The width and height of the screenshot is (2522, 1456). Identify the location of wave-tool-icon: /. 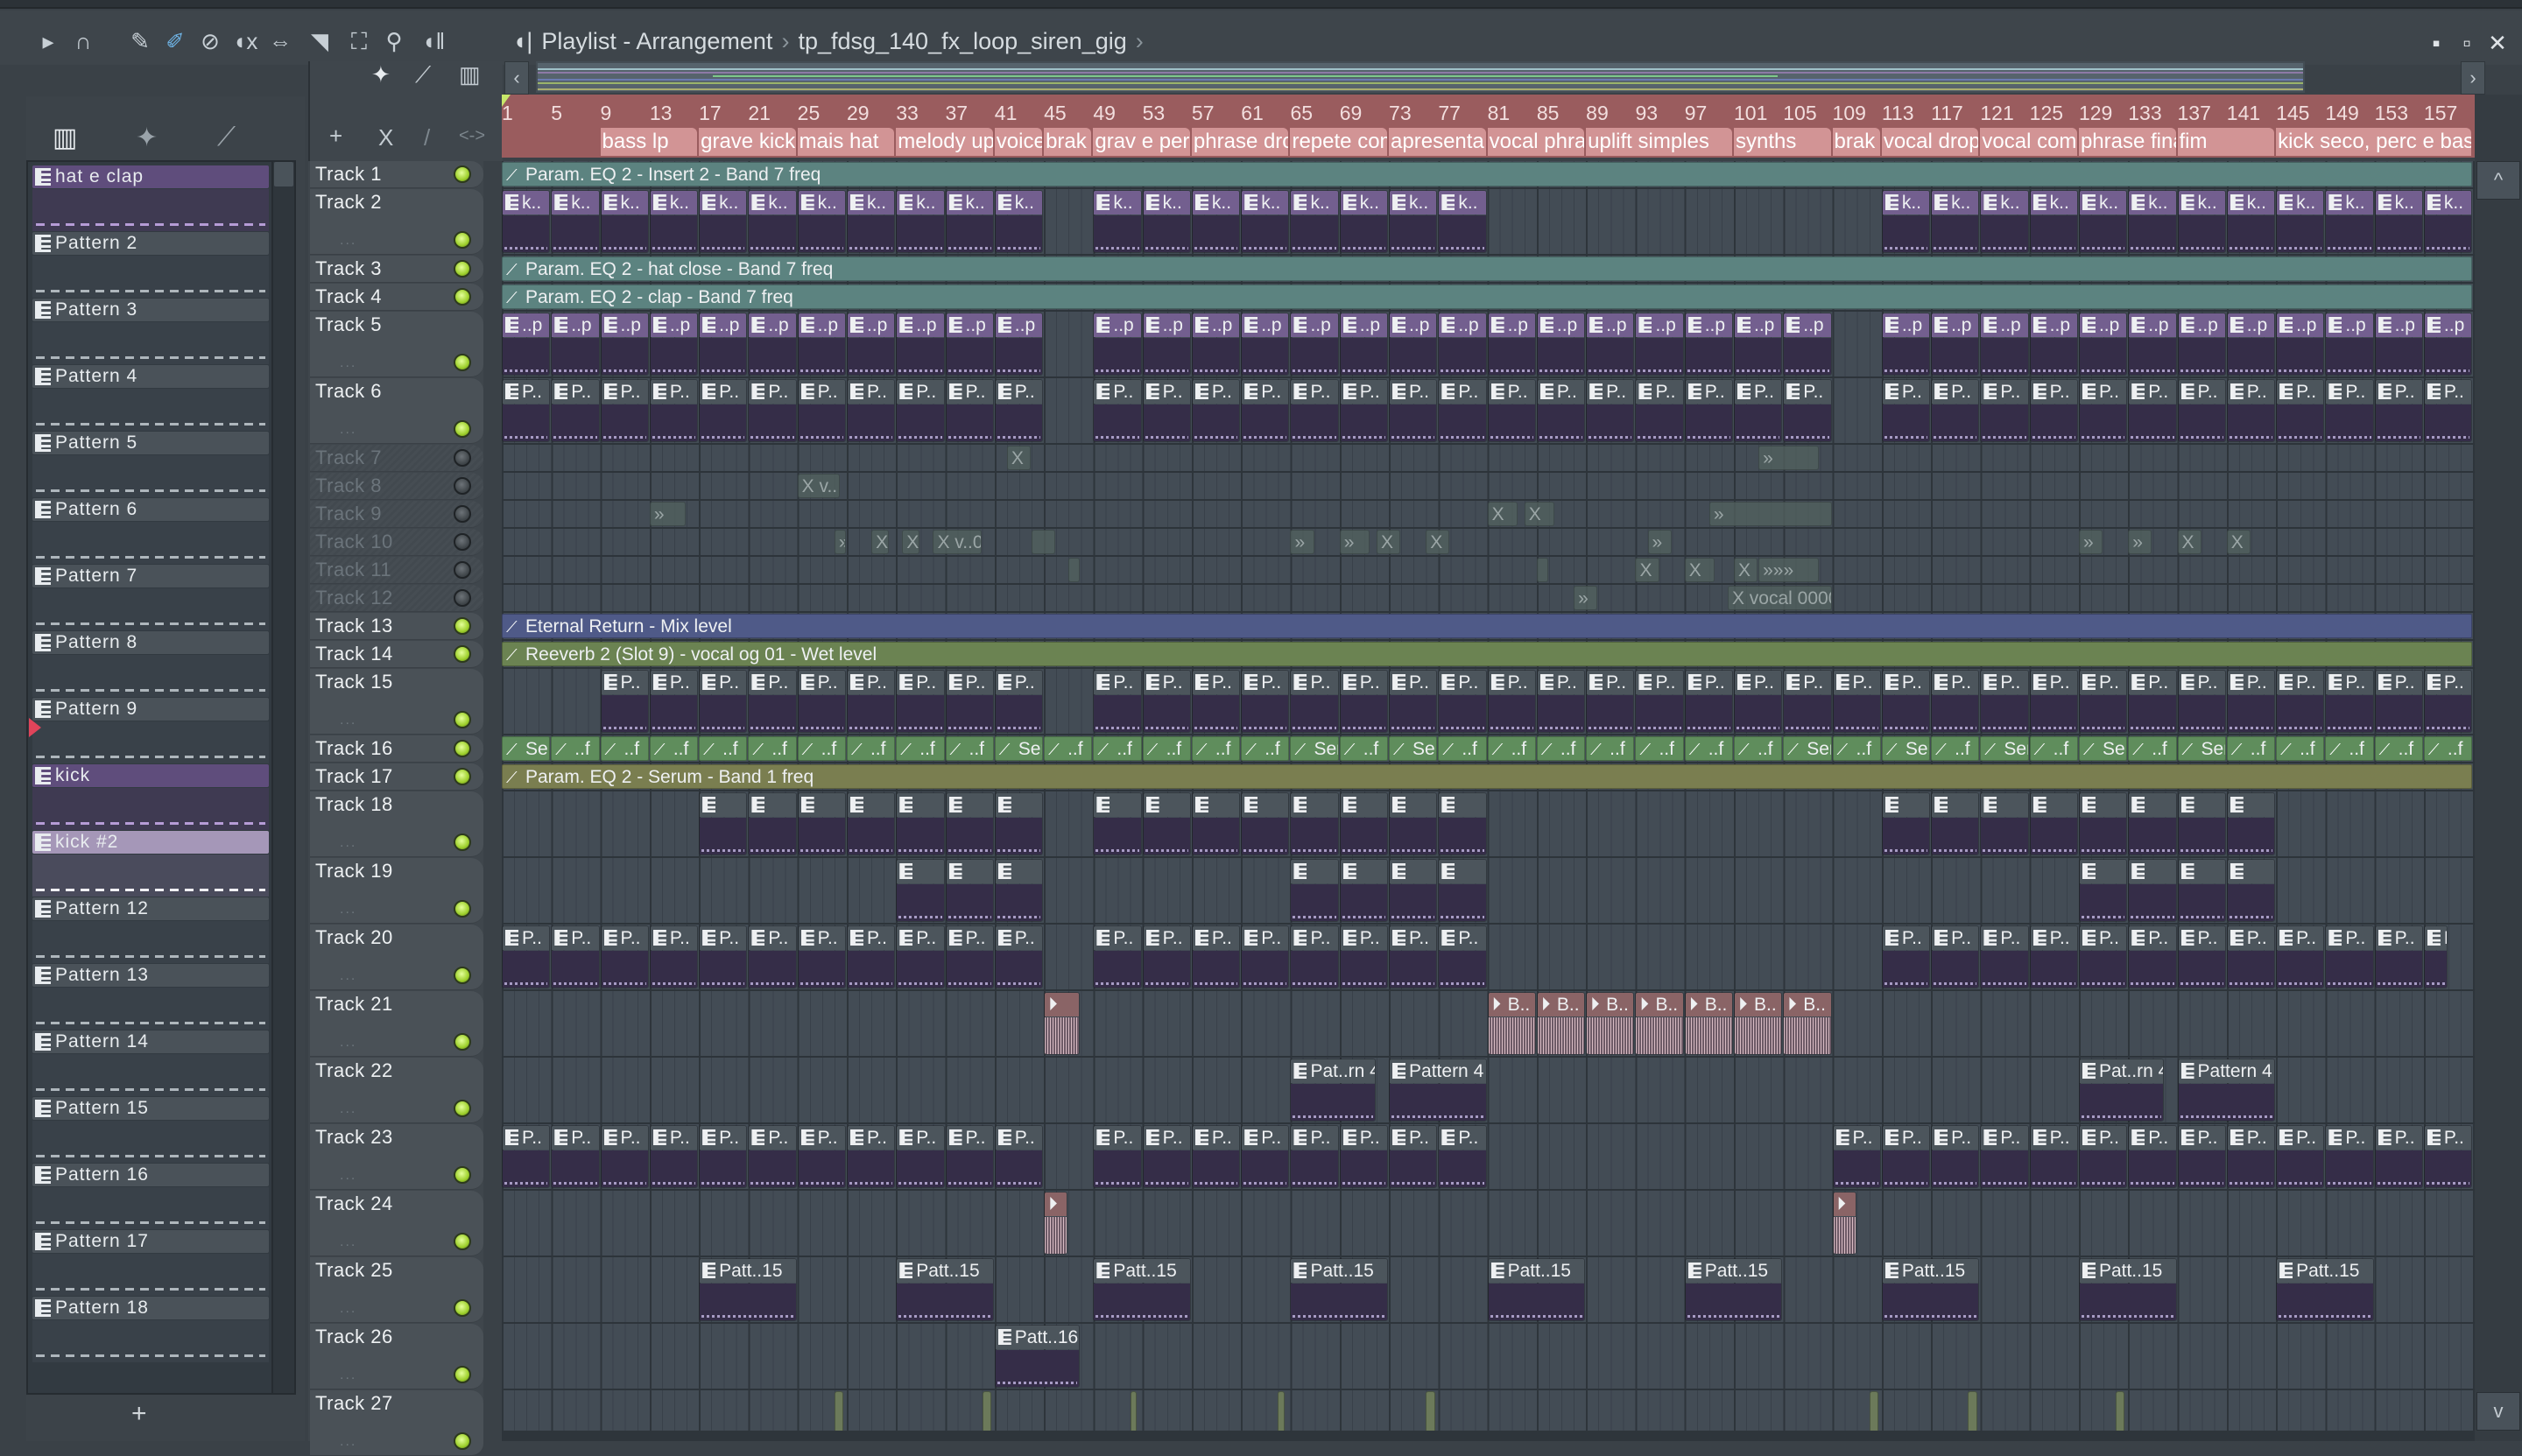
(427, 137).